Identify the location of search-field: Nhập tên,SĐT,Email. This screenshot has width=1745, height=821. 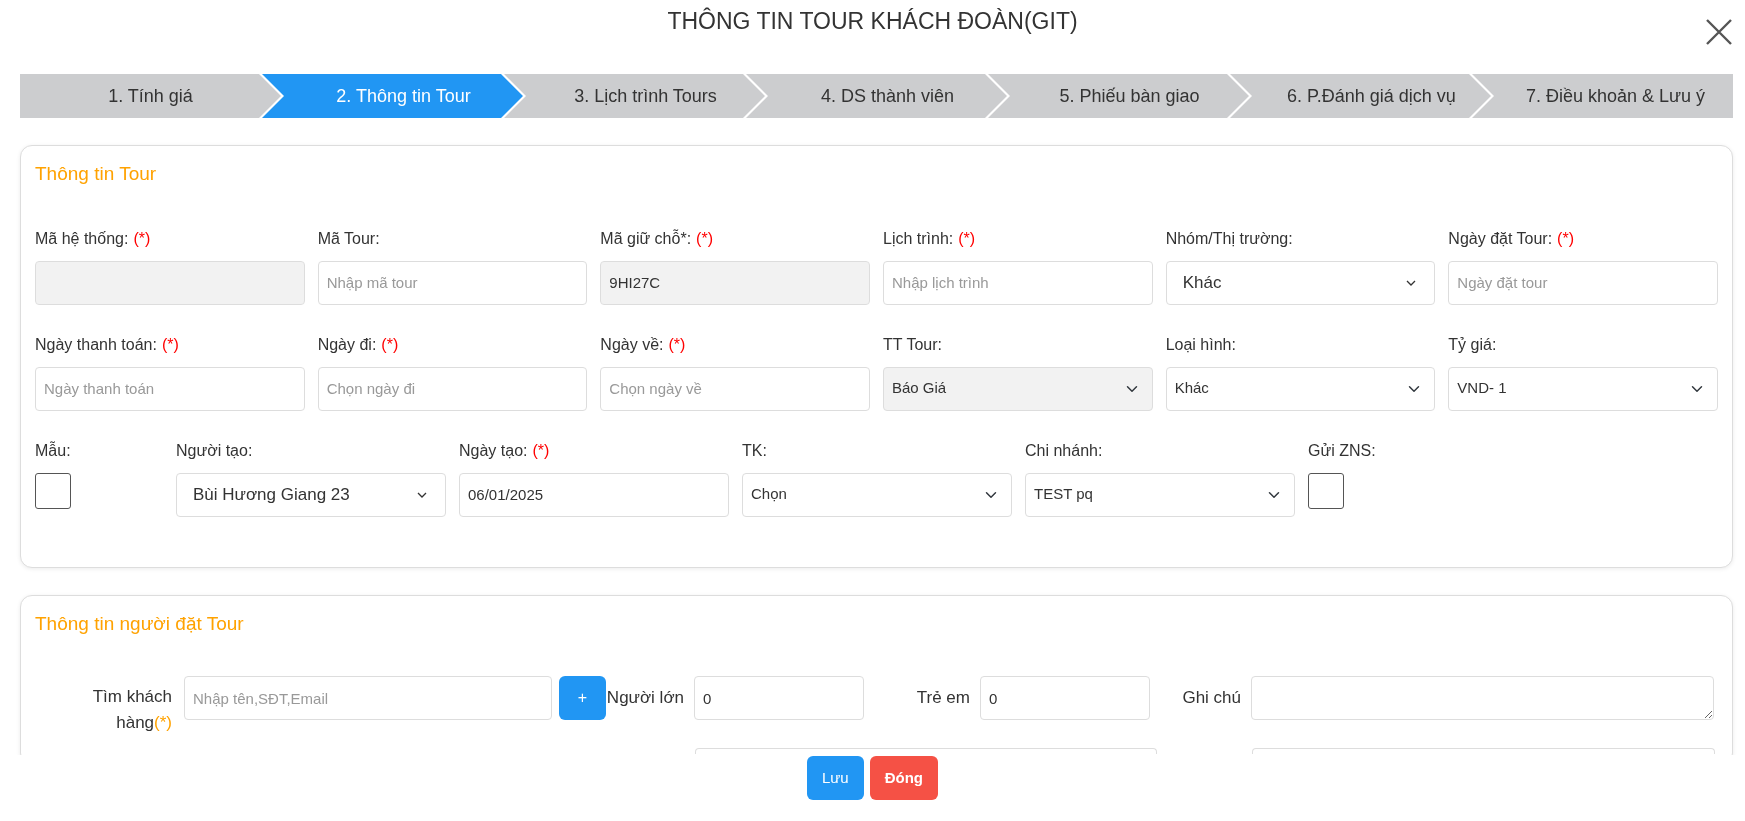
(368, 698).